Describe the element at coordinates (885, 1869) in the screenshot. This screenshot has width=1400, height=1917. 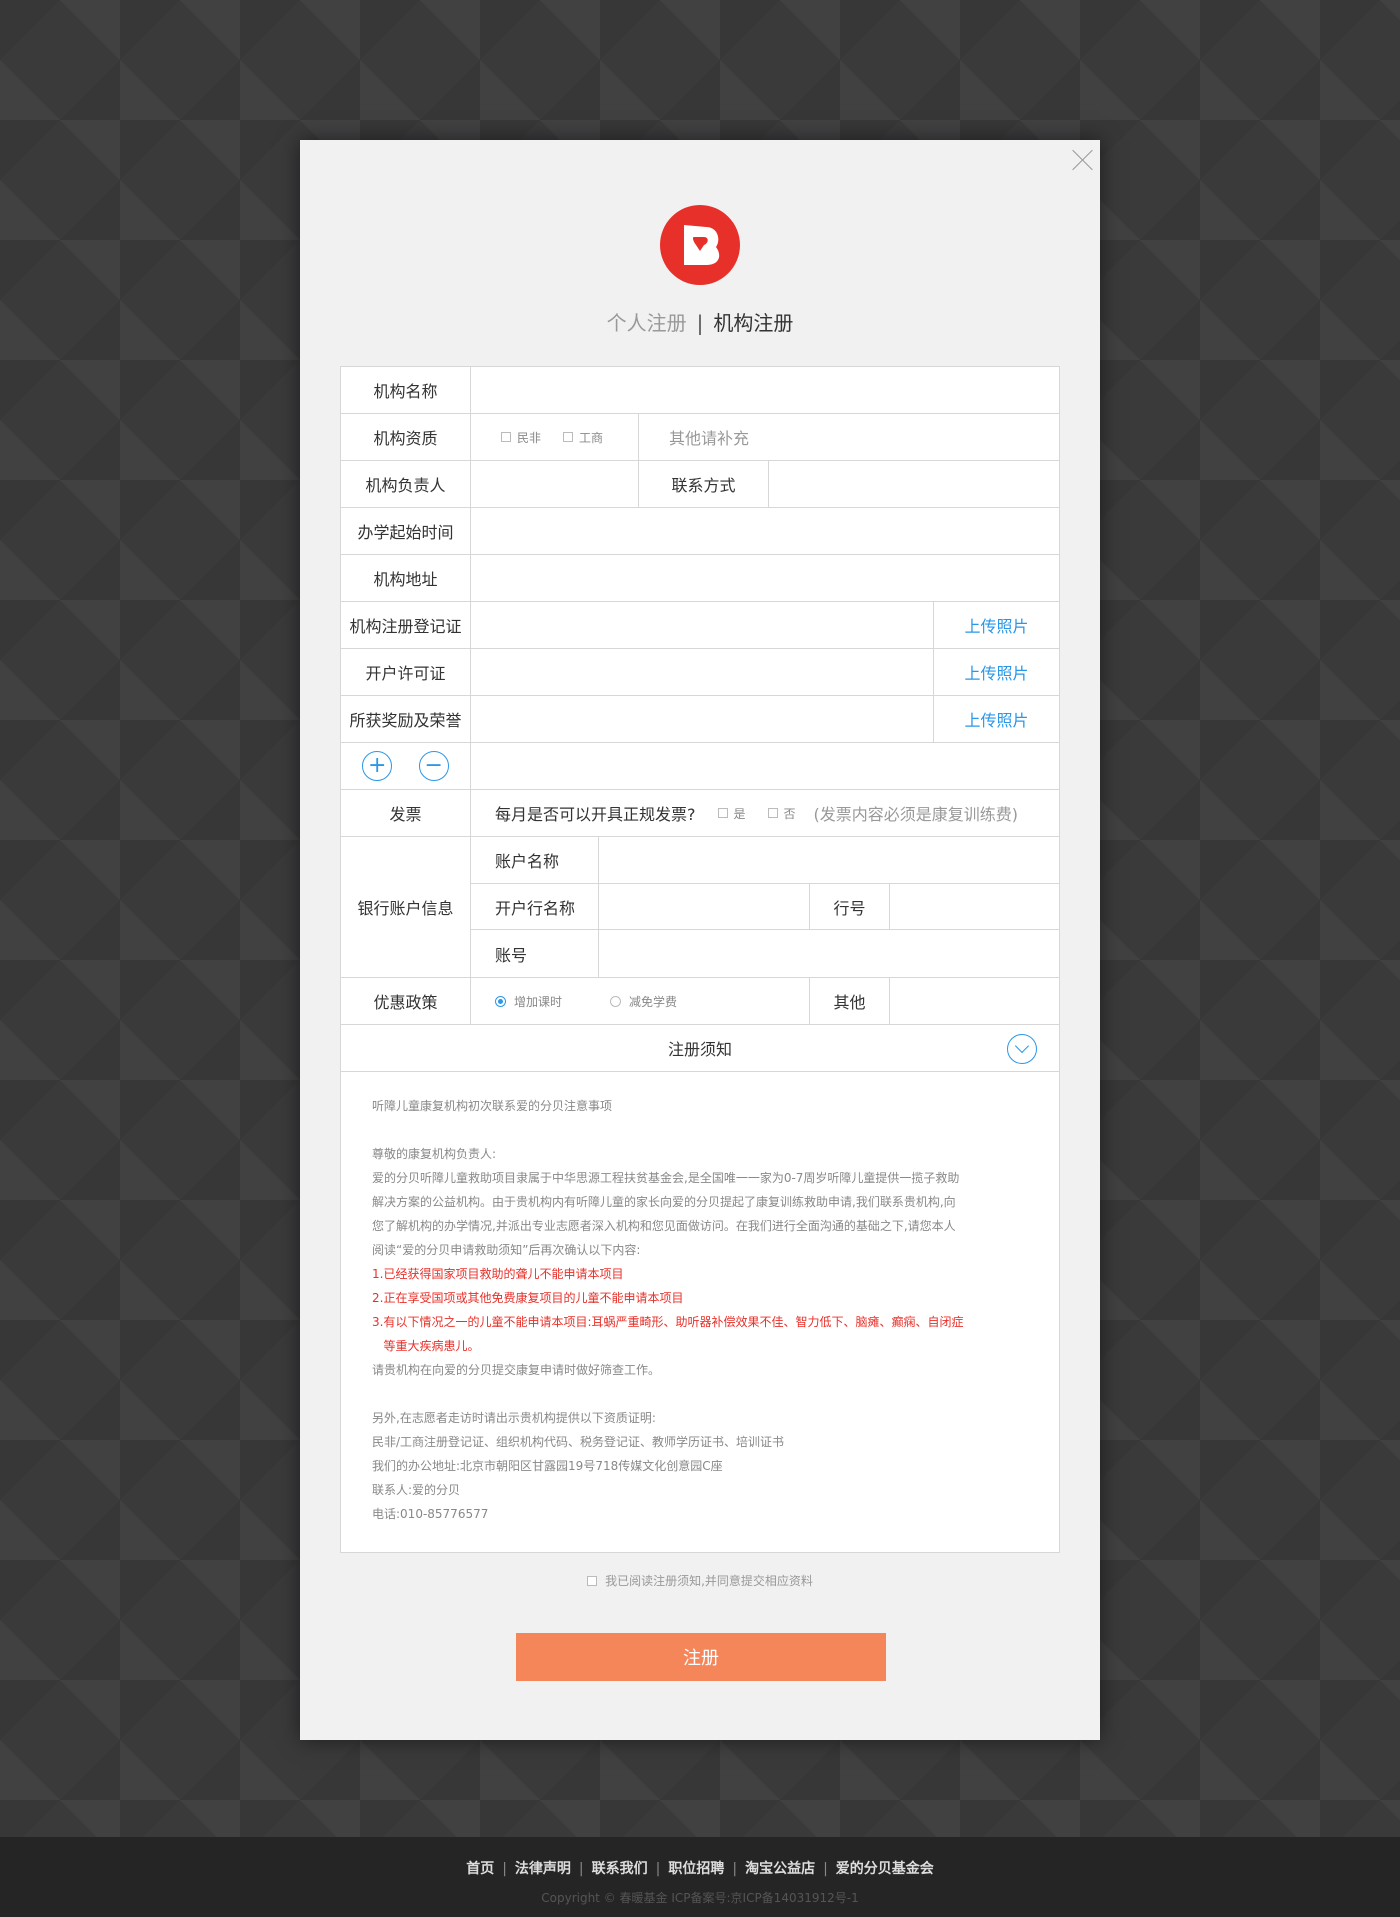
I see `footer-link-foundation: 爱的分贝基金会` at that location.